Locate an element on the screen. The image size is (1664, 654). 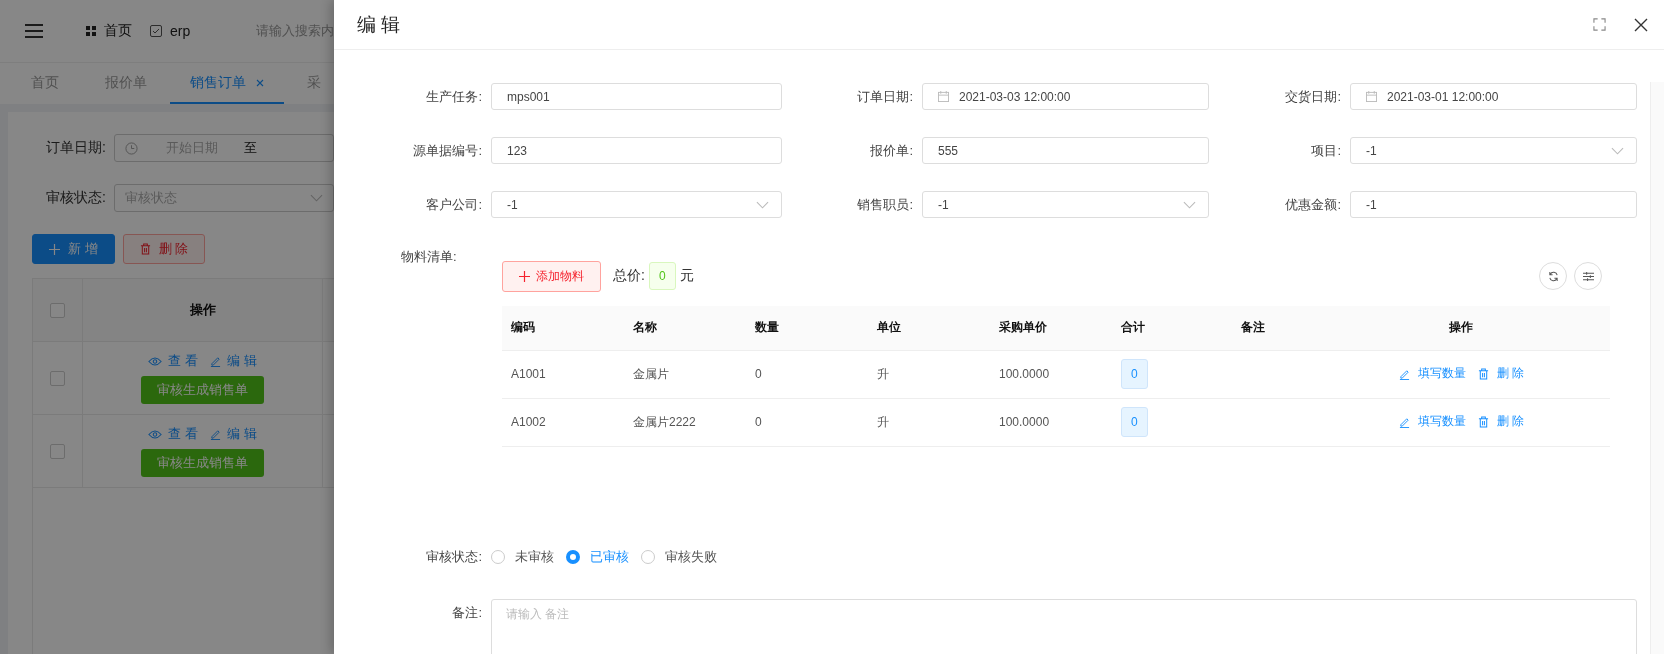
total-value: 0 is located at coordinates (662, 276).